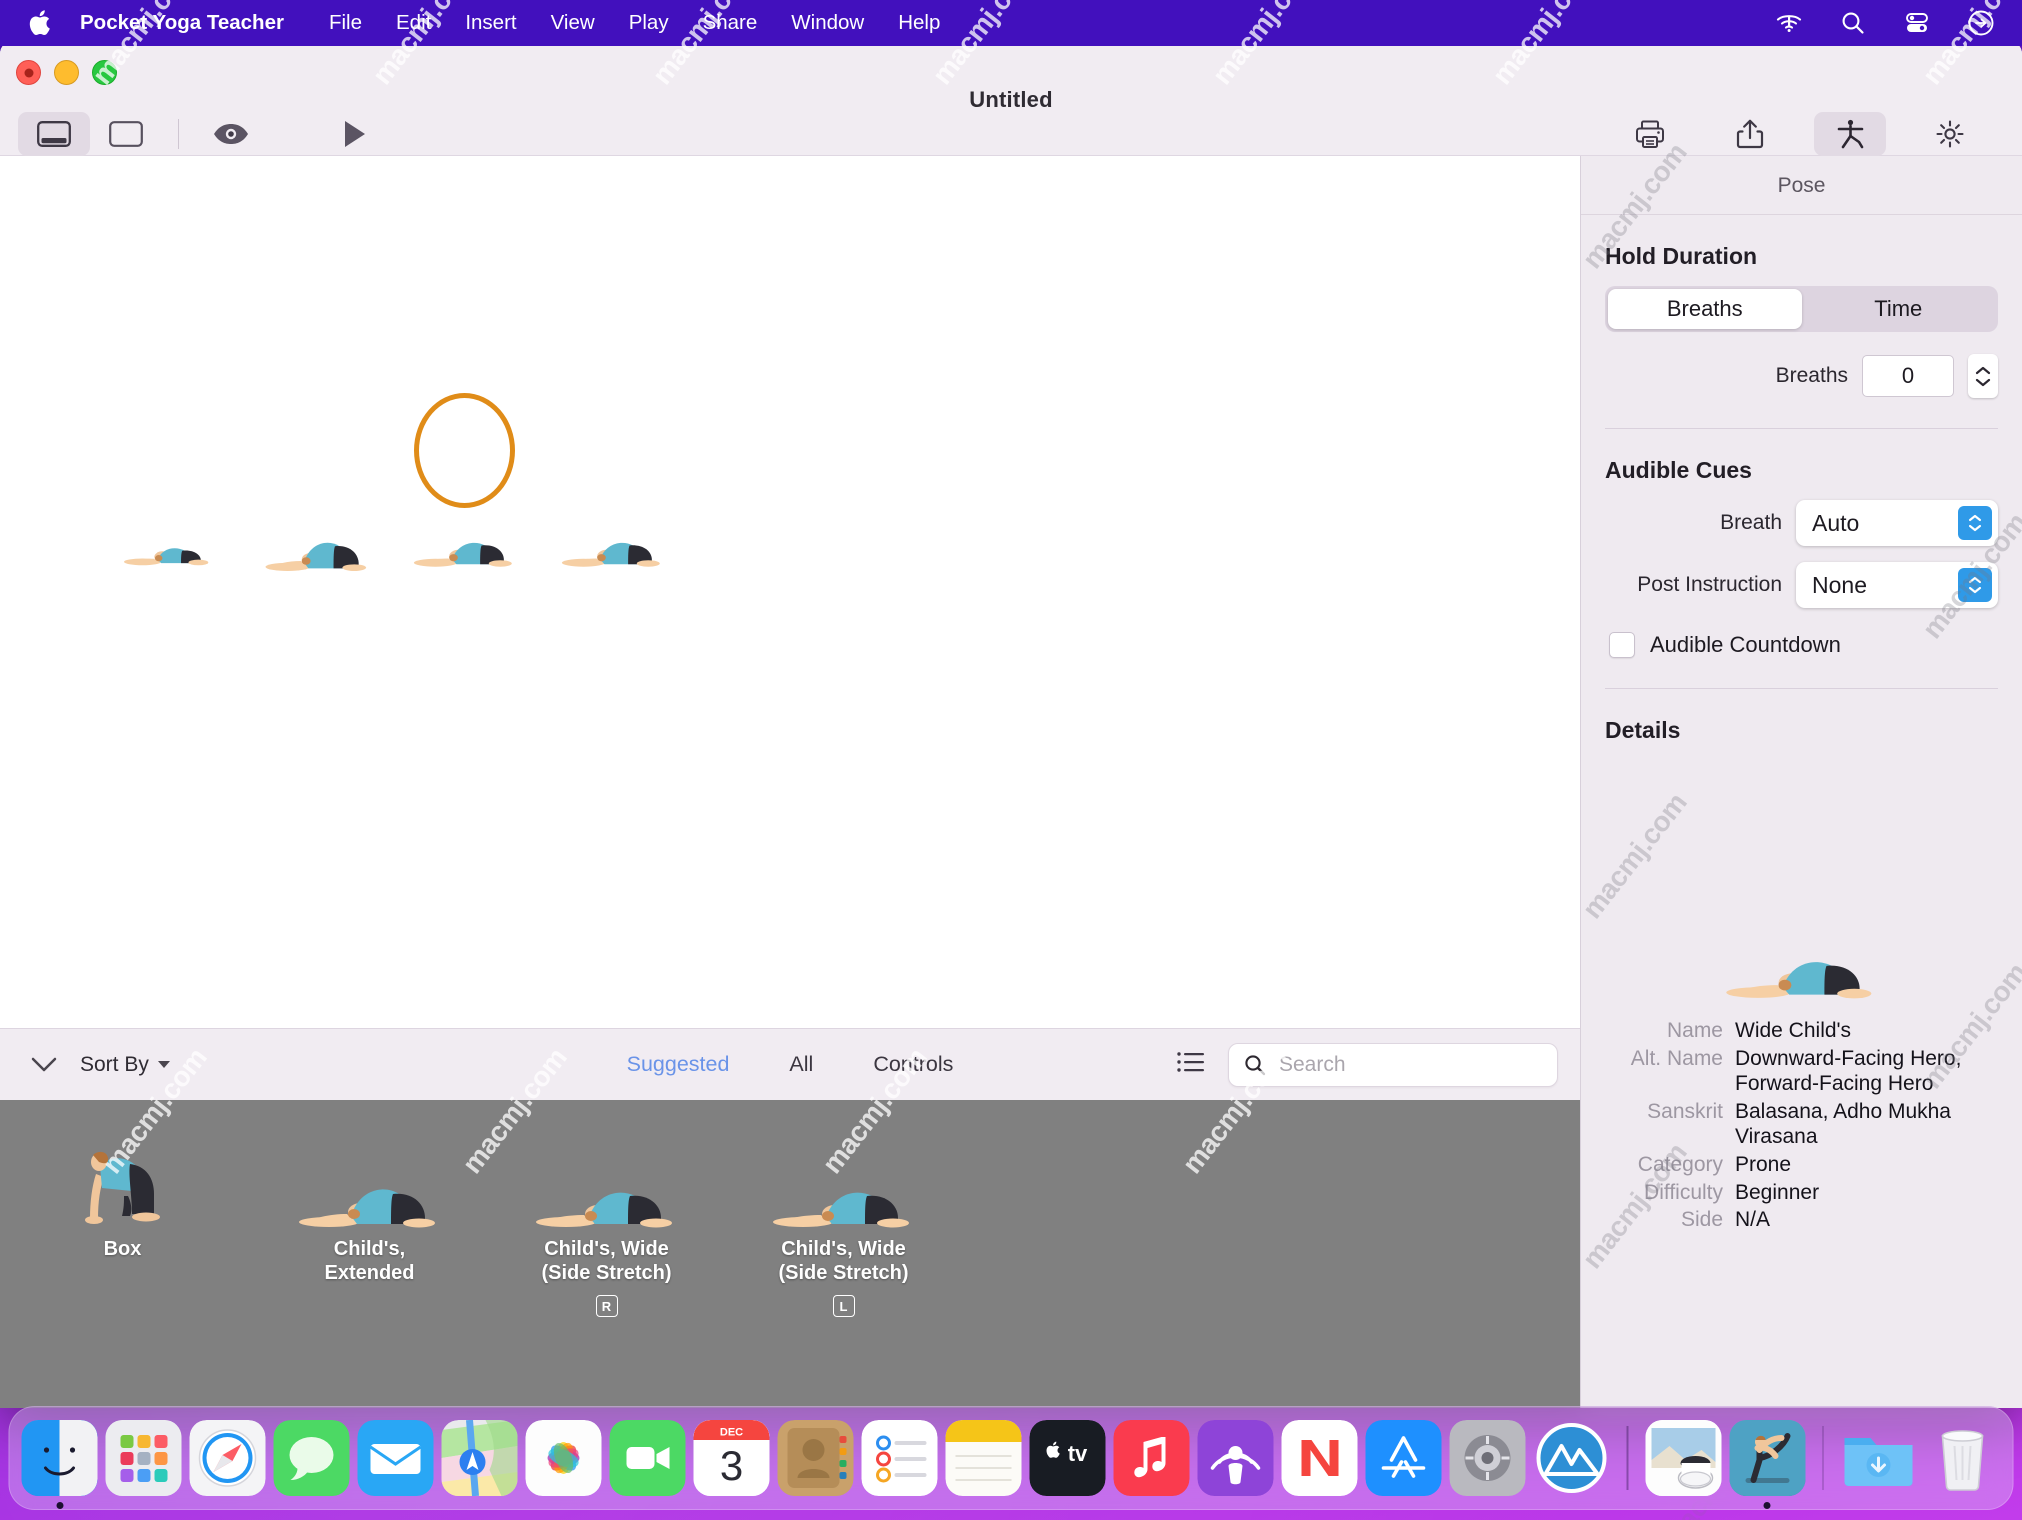  I want to click on details-row-side: Side N/A, so click(1801, 1220).